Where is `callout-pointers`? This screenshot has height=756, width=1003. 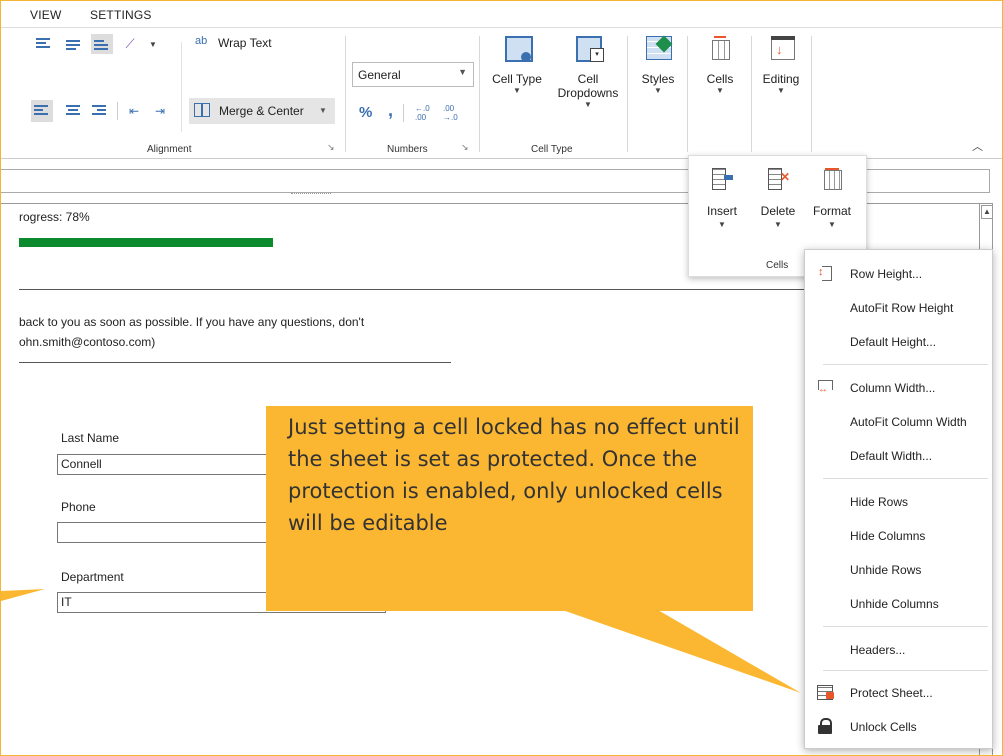
callout-pointers is located at coordinates (401, 641).